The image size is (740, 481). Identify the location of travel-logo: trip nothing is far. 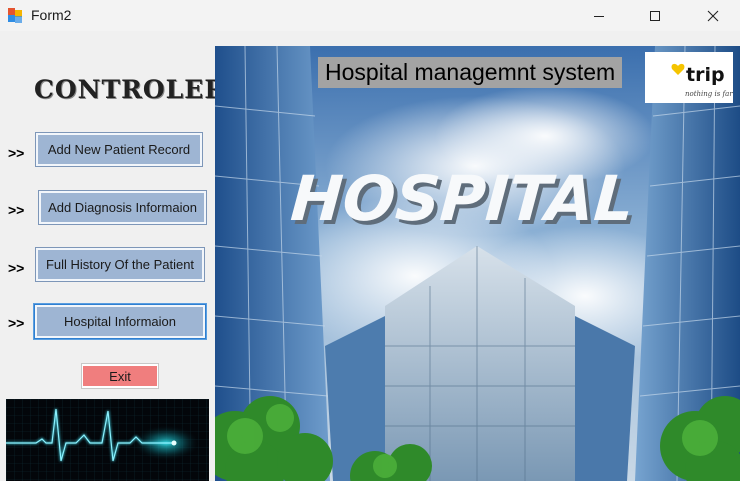
(689, 77).